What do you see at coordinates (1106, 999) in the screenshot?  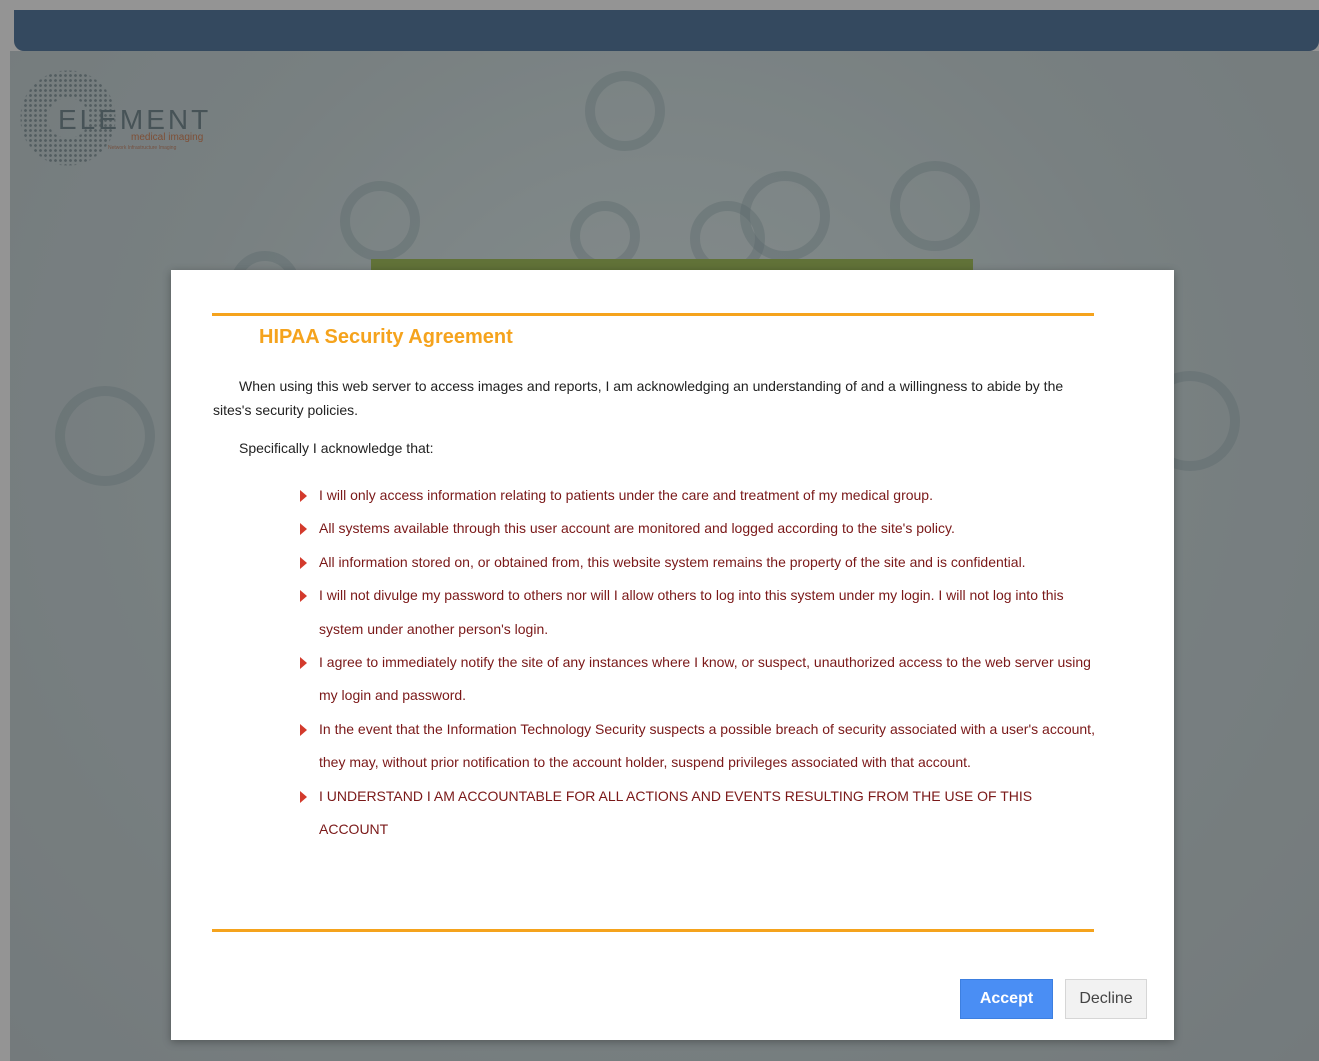 I see `decline-button: Decline` at bounding box center [1106, 999].